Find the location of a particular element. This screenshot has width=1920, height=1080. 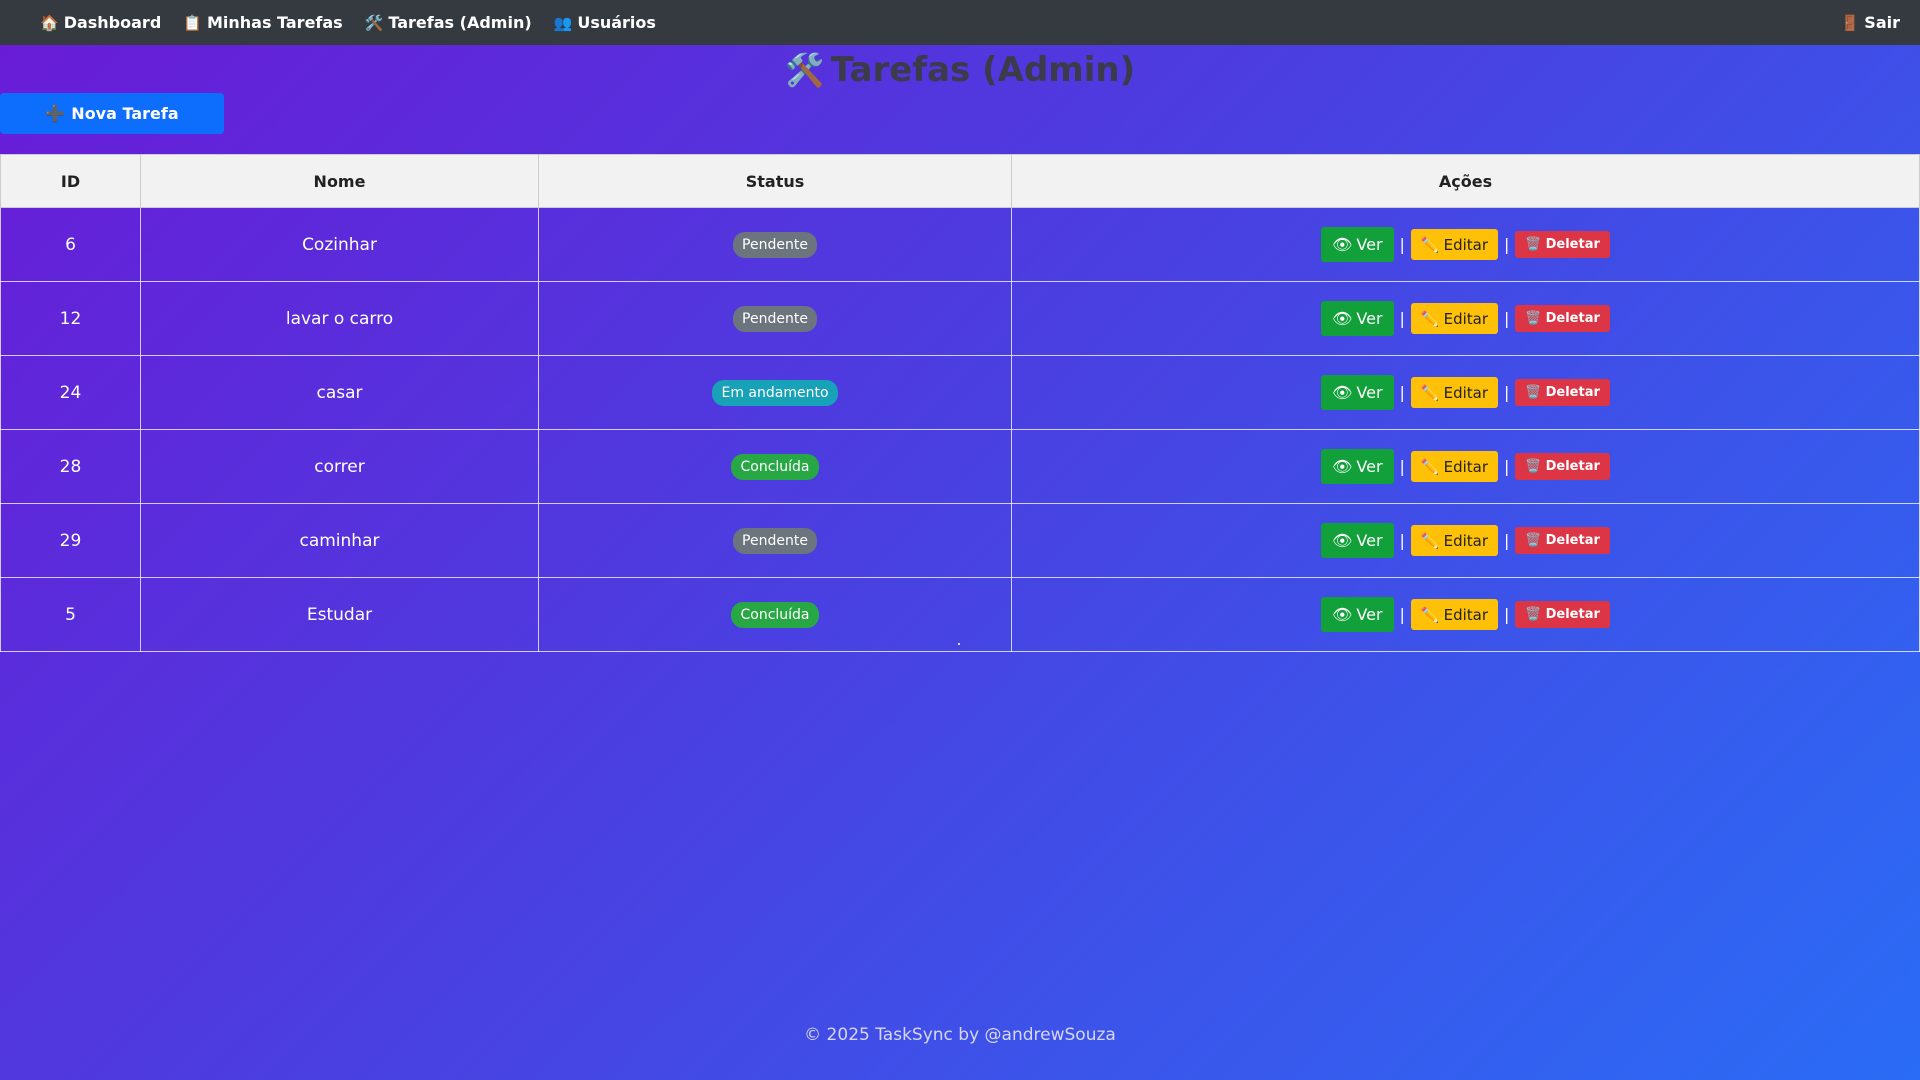

task-status-cell: Pendente is located at coordinates (775, 540).